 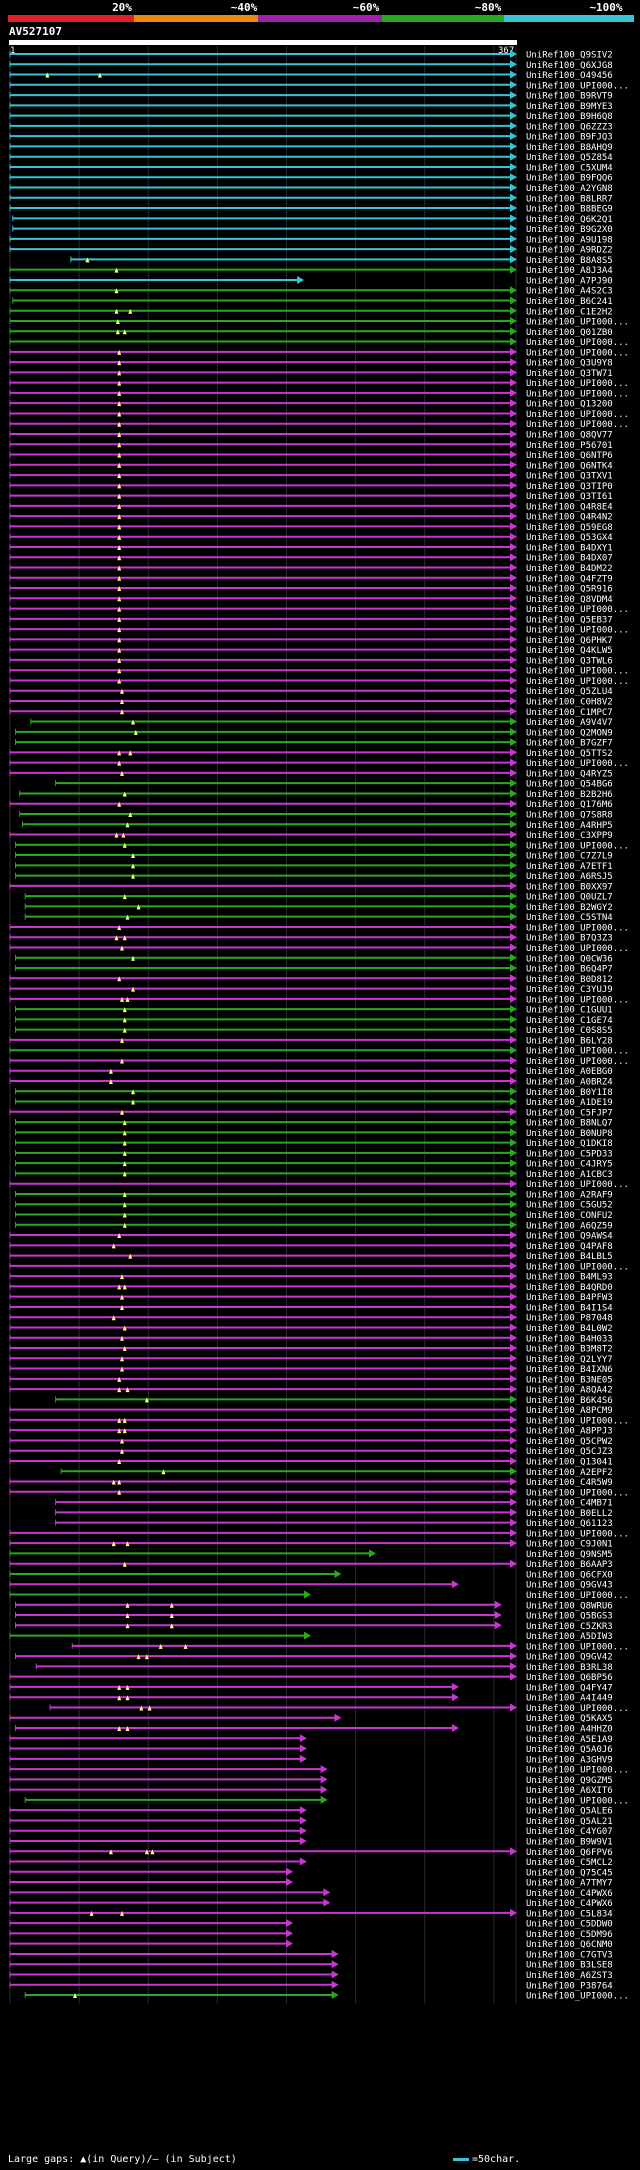 I want to click on large-gaps-legend: Large gaps: ▲(in Query)/– (in Subject), so click(x=122, y=2159).